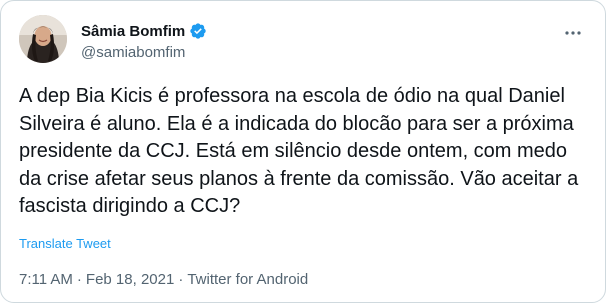  Describe the element at coordinates (247, 279) in the screenshot. I see `tweet-source: Twitter for Android` at that location.